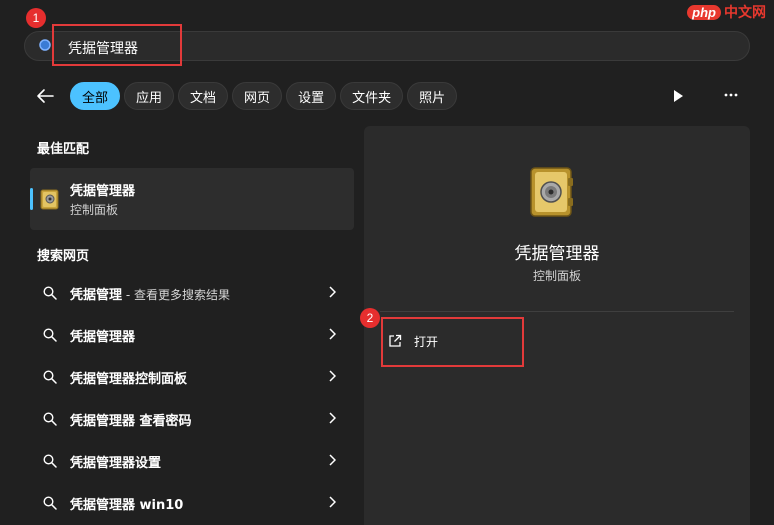 Image resolution: width=774 pixels, height=525 pixels. Describe the element at coordinates (432, 96) in the screenshot. I see `filter-photos: 照片` at that location.